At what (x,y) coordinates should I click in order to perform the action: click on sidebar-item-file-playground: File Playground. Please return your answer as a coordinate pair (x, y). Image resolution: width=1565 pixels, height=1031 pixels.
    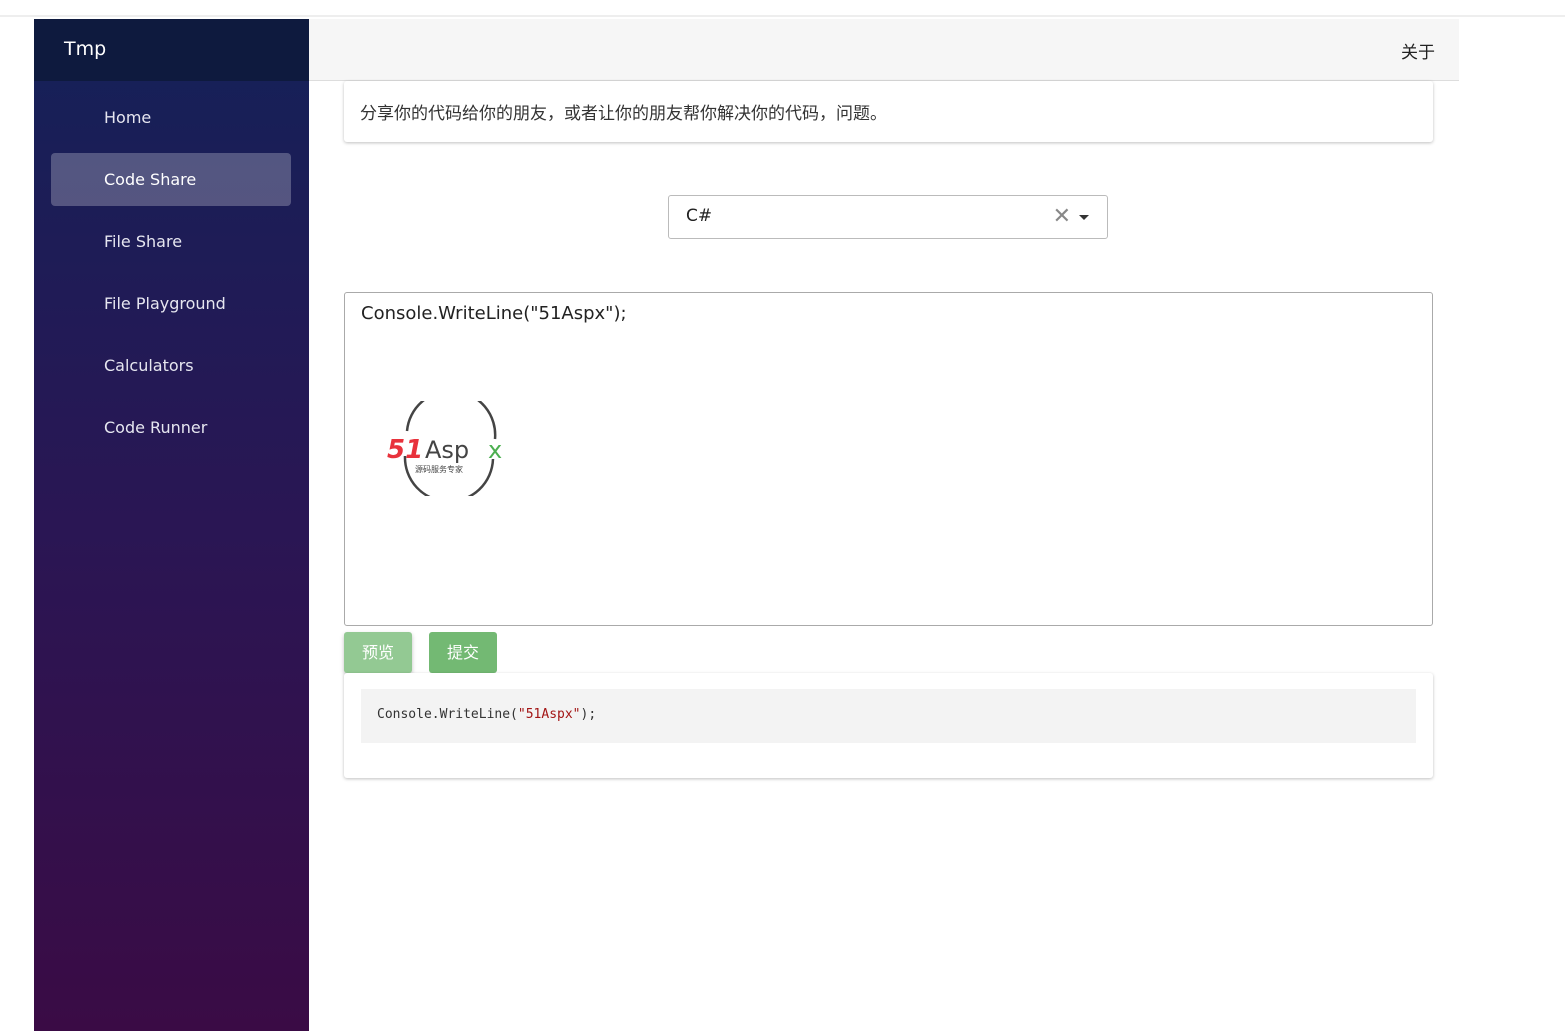
    Looking at the image, I should click on (171, 303).